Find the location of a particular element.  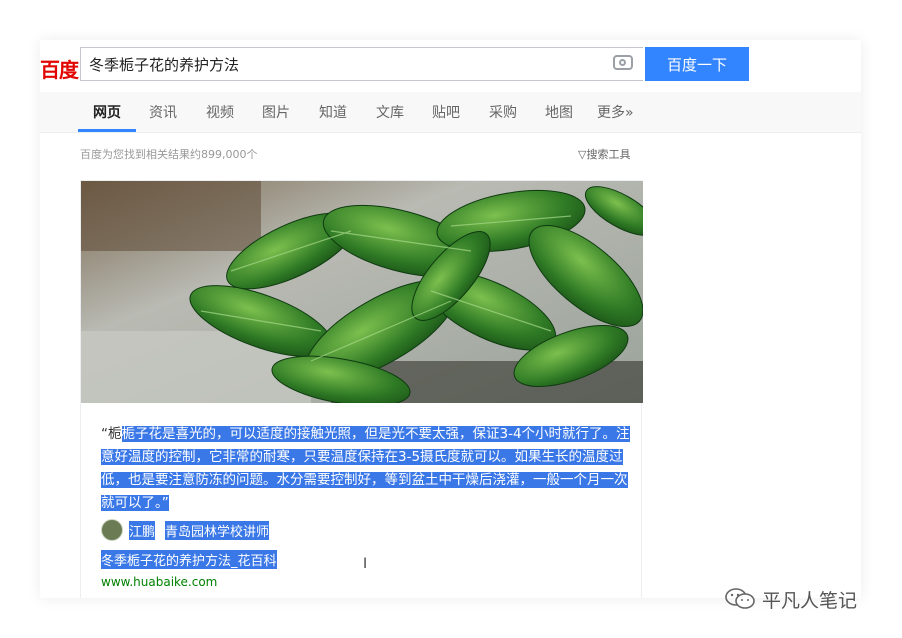

nav-tabs: 网页 资讯 视频 图片 知道 文库 贴吧 采购 地图 更多» is located at coordinates (450, 112).